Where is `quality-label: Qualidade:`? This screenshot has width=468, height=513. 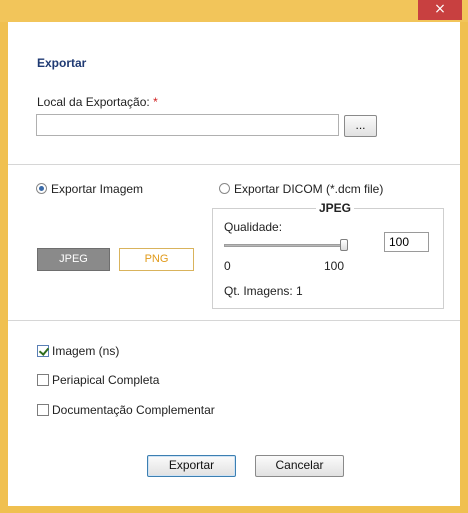 quality-label: Qualidade: is located at coordinates (253, 227).